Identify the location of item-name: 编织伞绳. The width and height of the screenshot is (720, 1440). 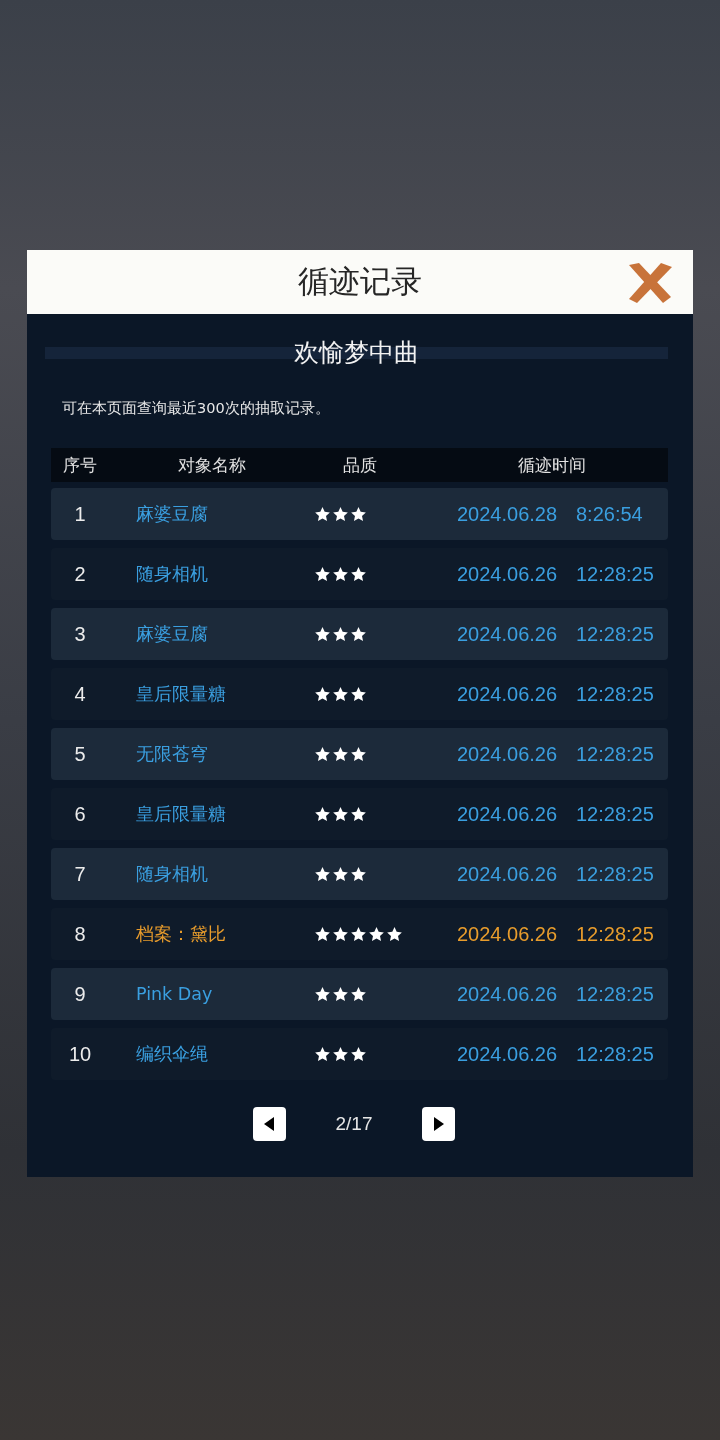
(172, 1054).